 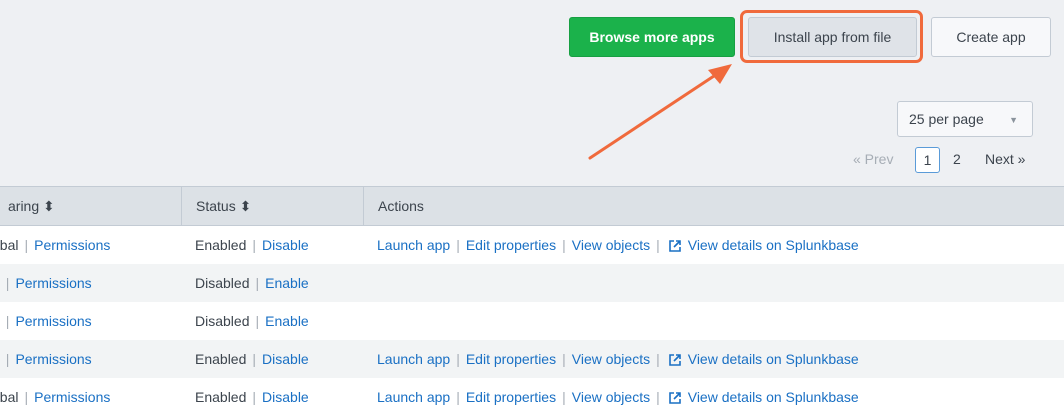 What do you see at coordinates (873, 159) in the screenshot?
I see `pagination-prev: « Prev` at bounding box center [873, 159].